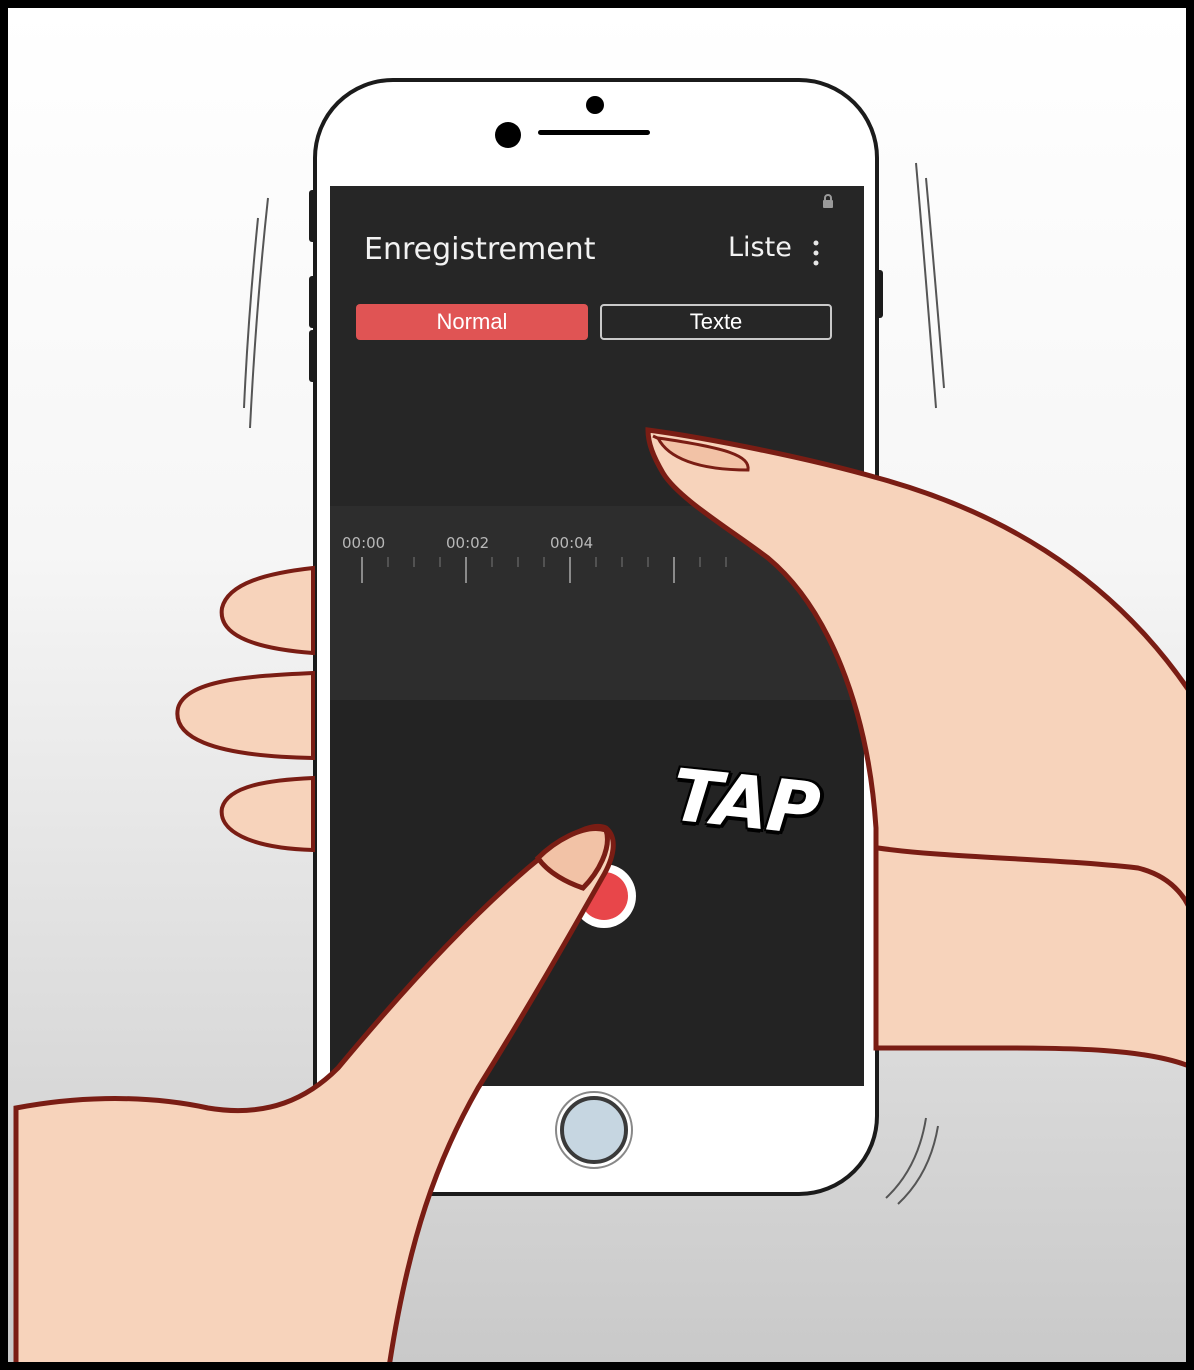 The width and height of the screenshot is (1194, 1370). Describe the element at coordinates (816, 253) in the screenshot. I see `more-vertical-icon` at that location.